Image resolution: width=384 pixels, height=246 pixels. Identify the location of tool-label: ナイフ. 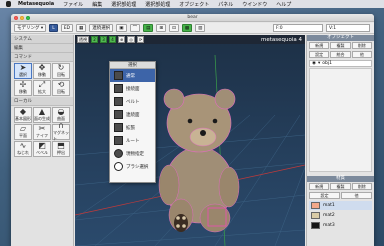
(42, 135).